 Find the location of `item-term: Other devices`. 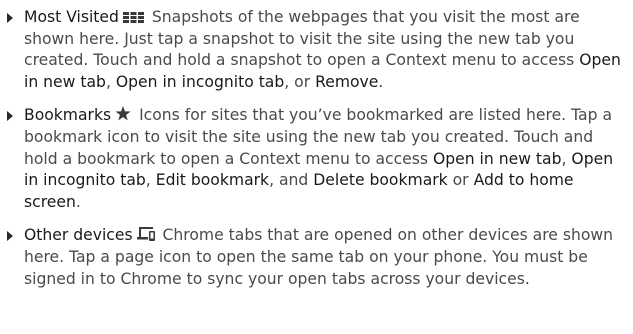

item-term: Other devices is located at coordinates (78, 235).